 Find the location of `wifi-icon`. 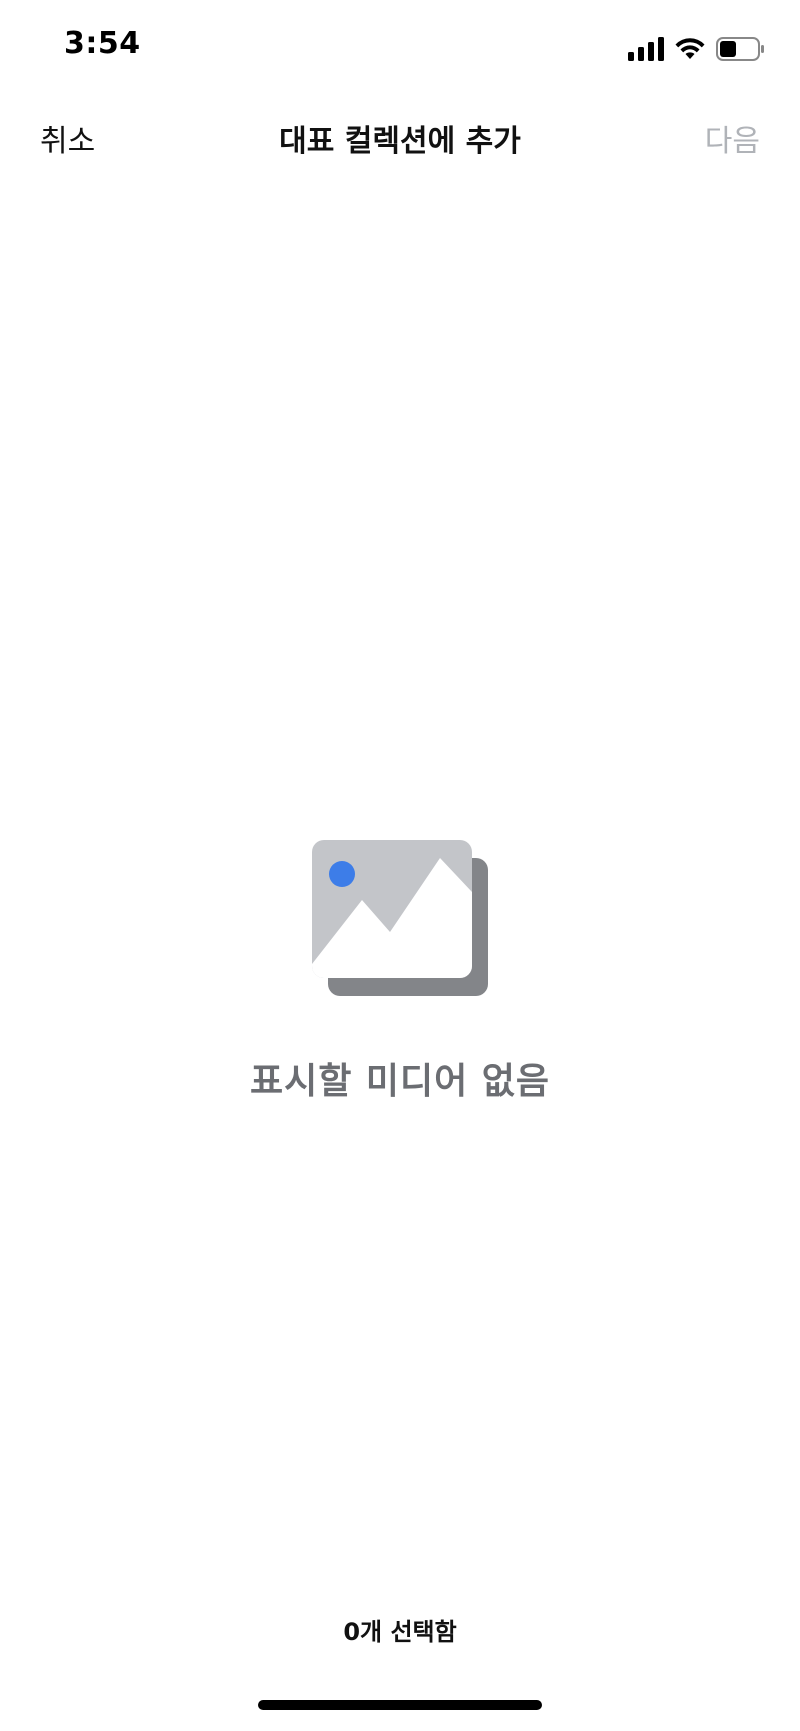

wifi-icon is located at coordinates (690, 48).